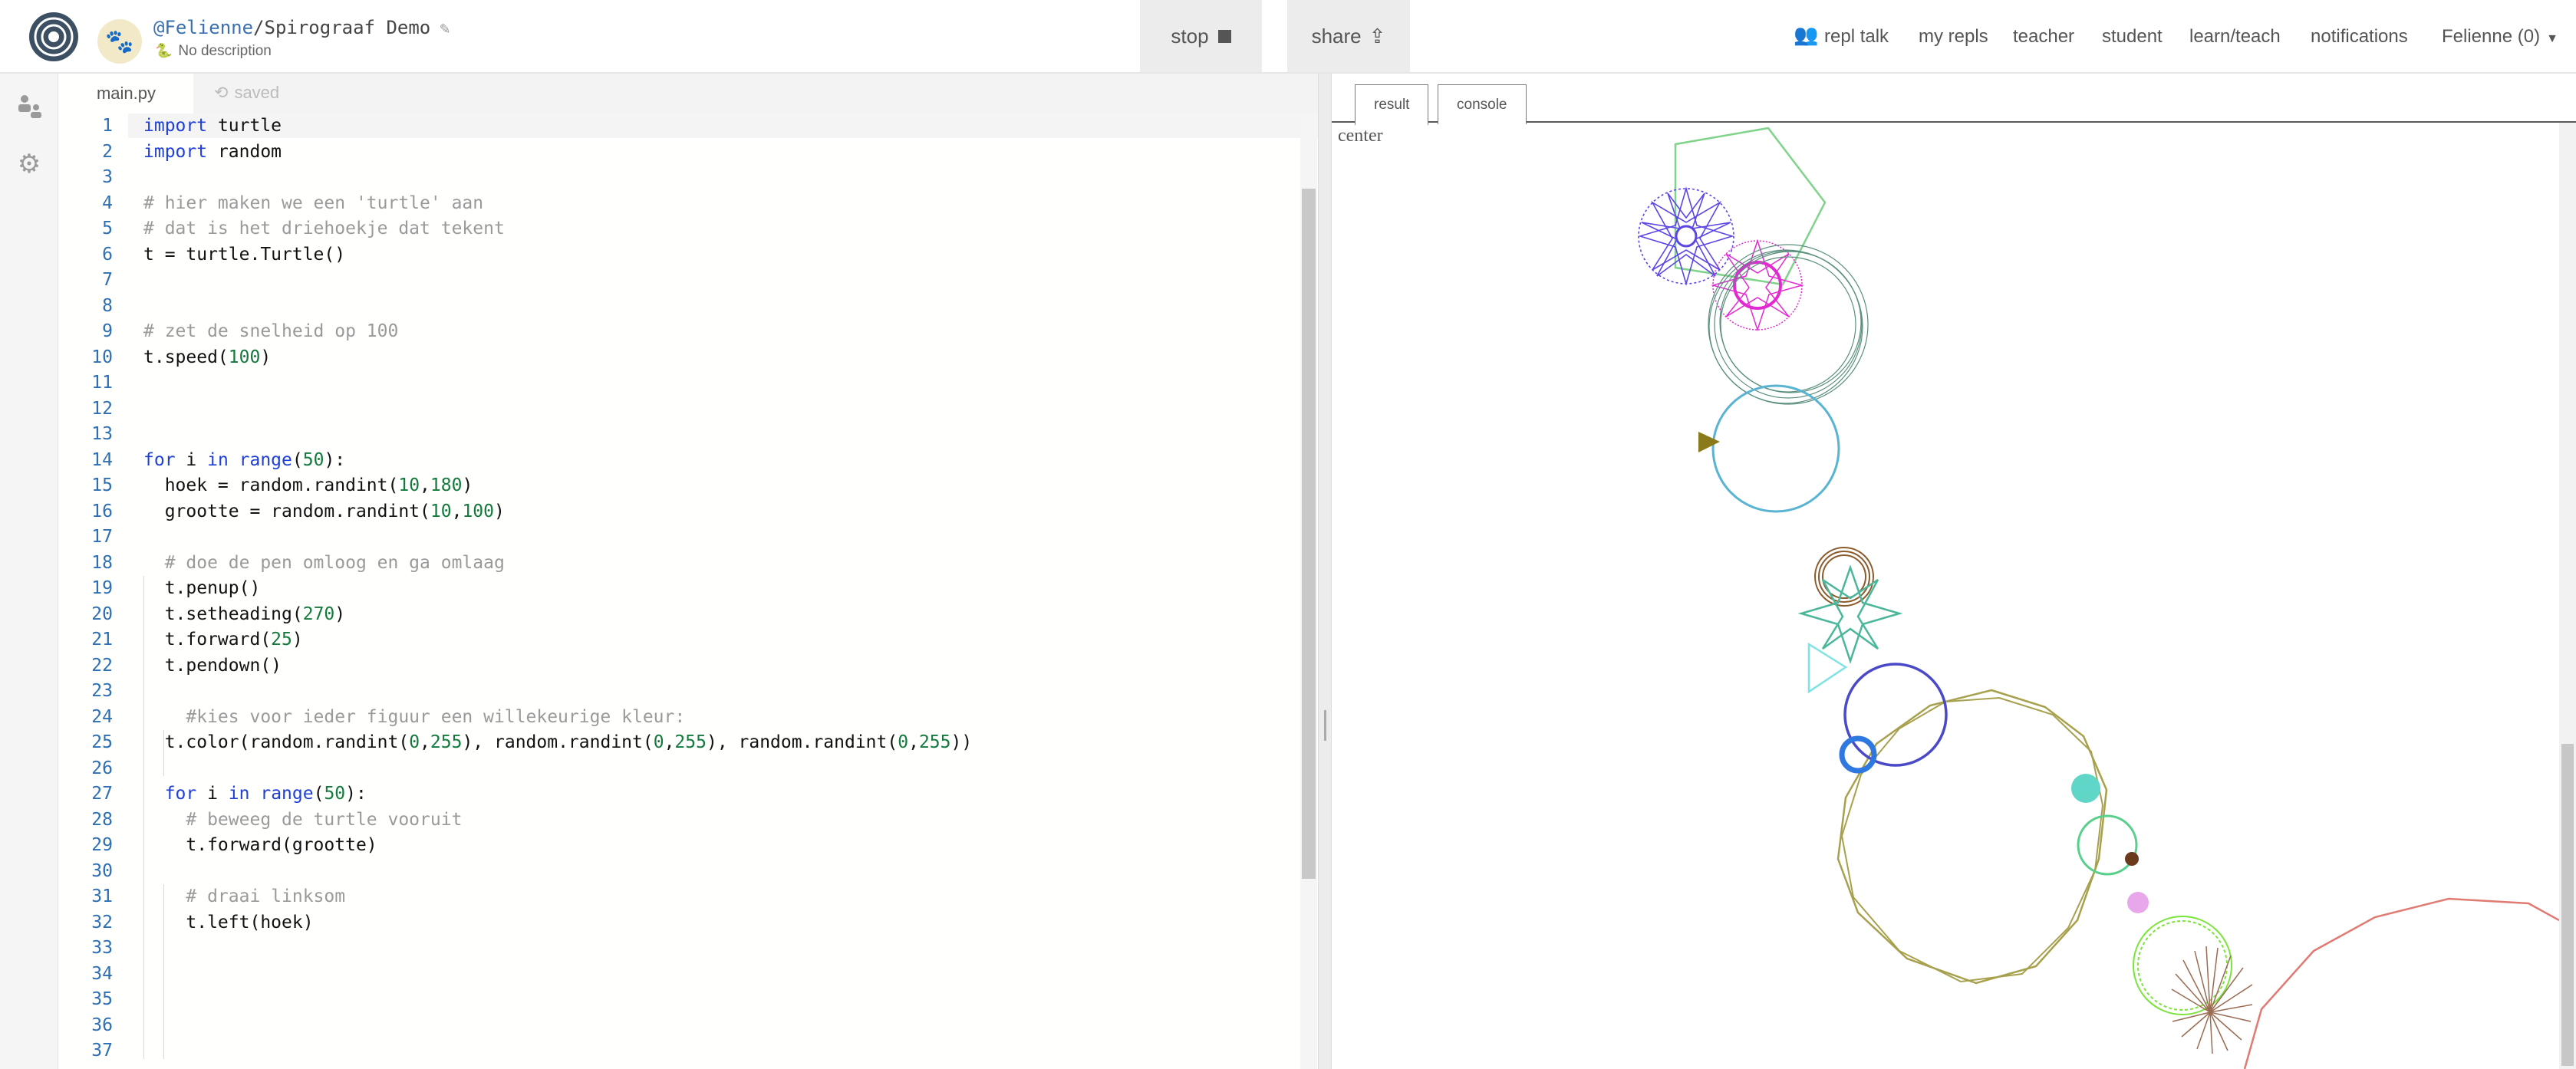 This screenshot has width=2576, height=1069. Describe the element at coordinates (102, 845) in the screenshot. I see `line-number: 29` at that location.